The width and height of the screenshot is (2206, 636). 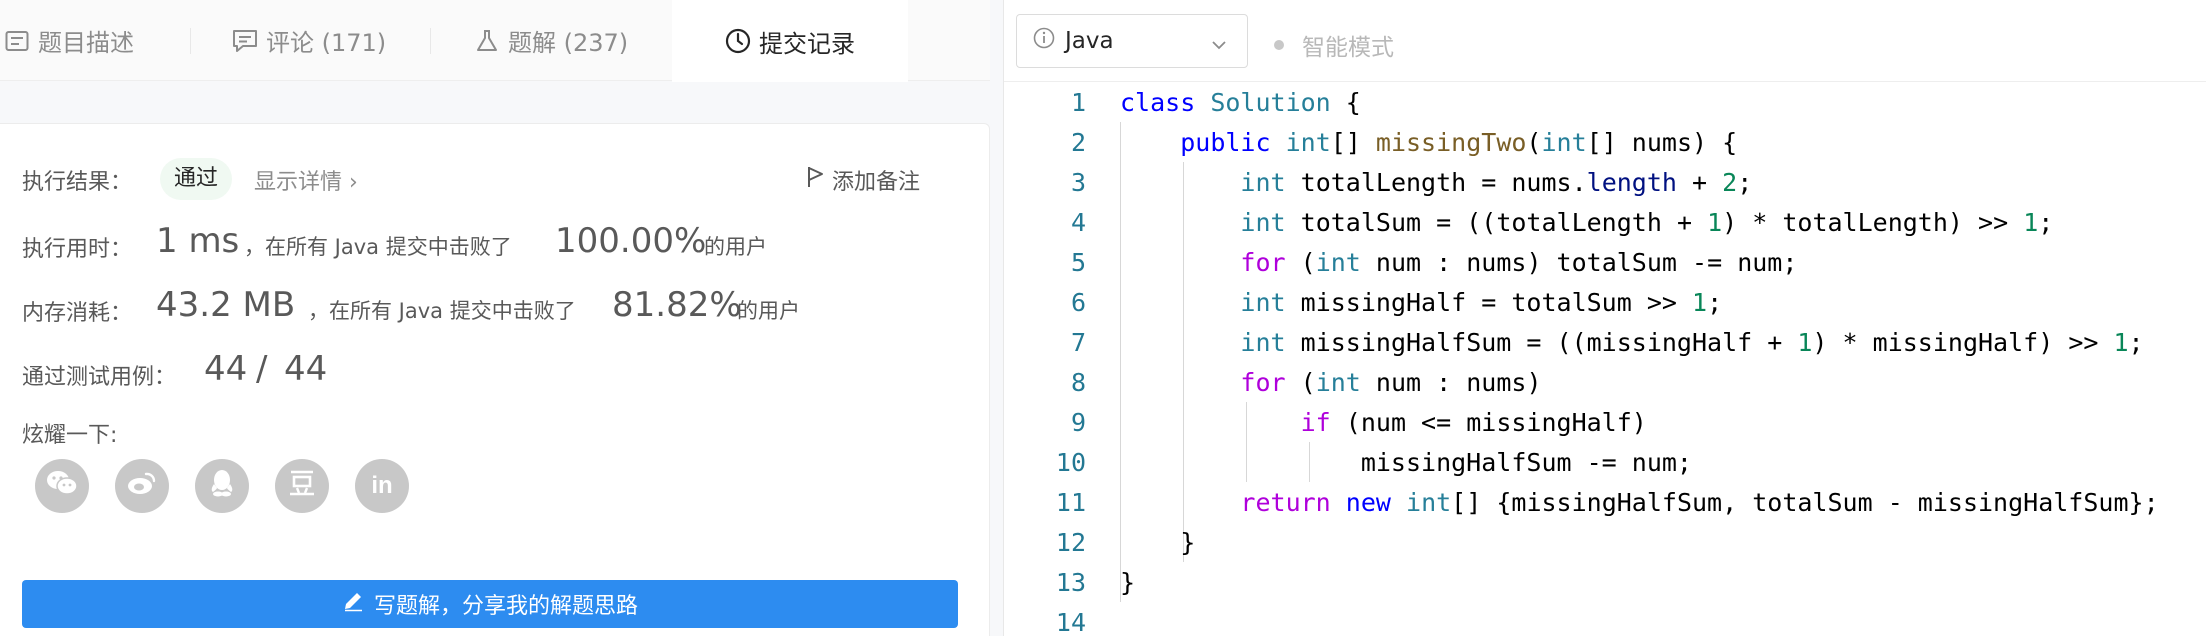 I want to click on code-text: for (int num : nums), so click(x=1391, y=382).